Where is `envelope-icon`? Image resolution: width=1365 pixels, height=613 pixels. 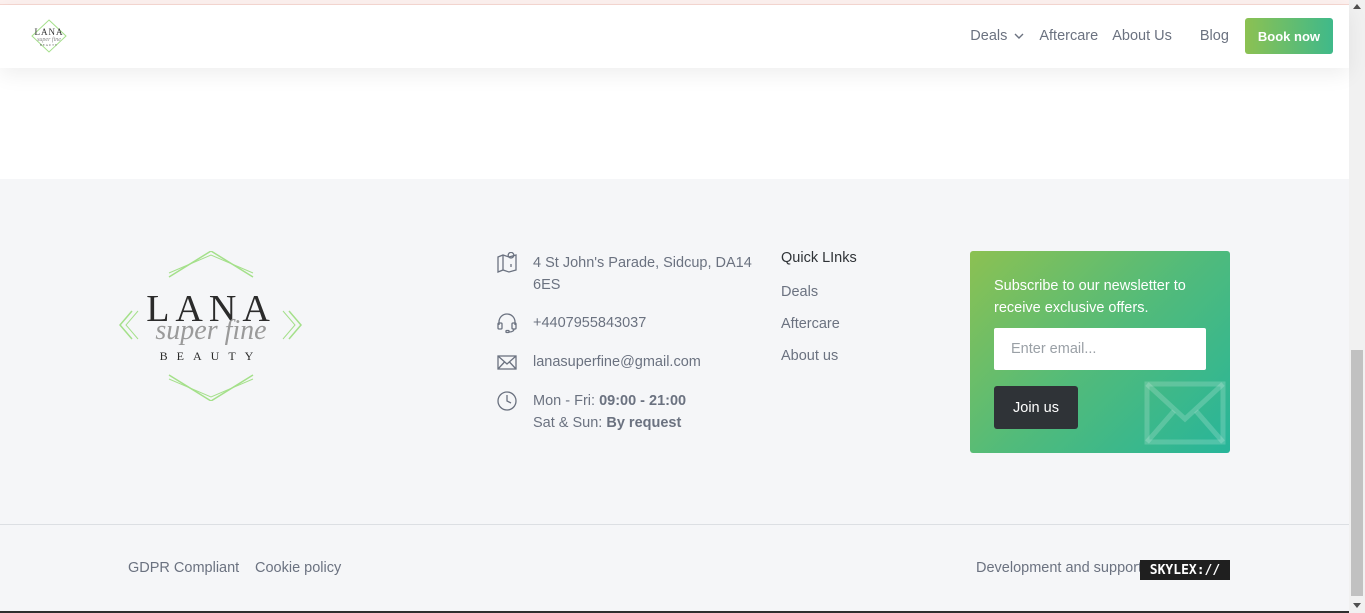
envelope-icon is located at coordinates (507, 362).